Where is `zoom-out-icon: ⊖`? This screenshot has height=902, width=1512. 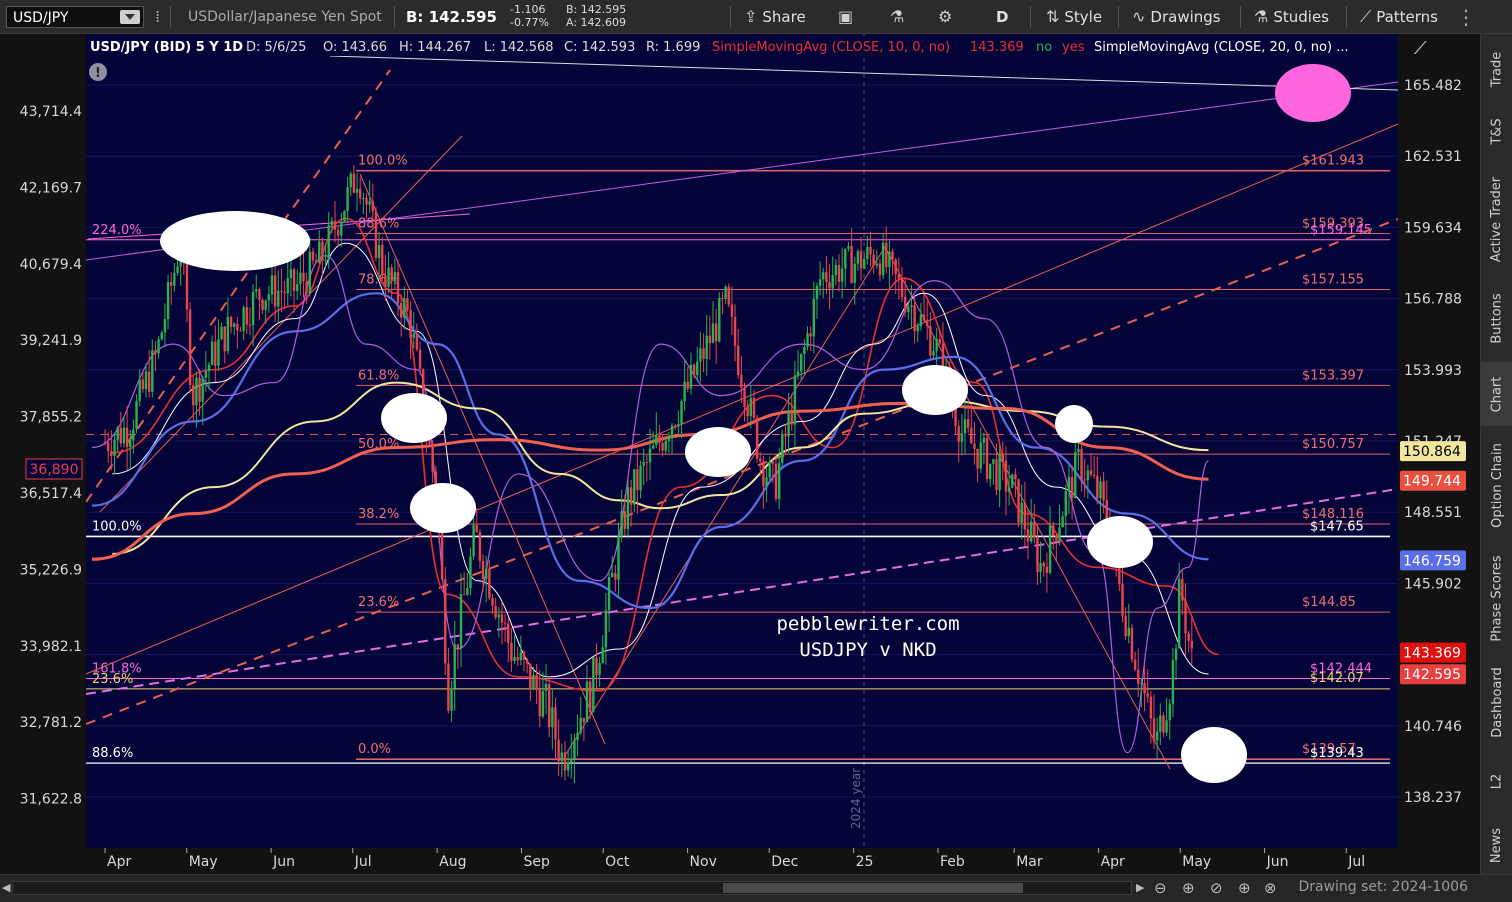 zoom-out-icon: ⊖ is located at coordinates (1160, 888).